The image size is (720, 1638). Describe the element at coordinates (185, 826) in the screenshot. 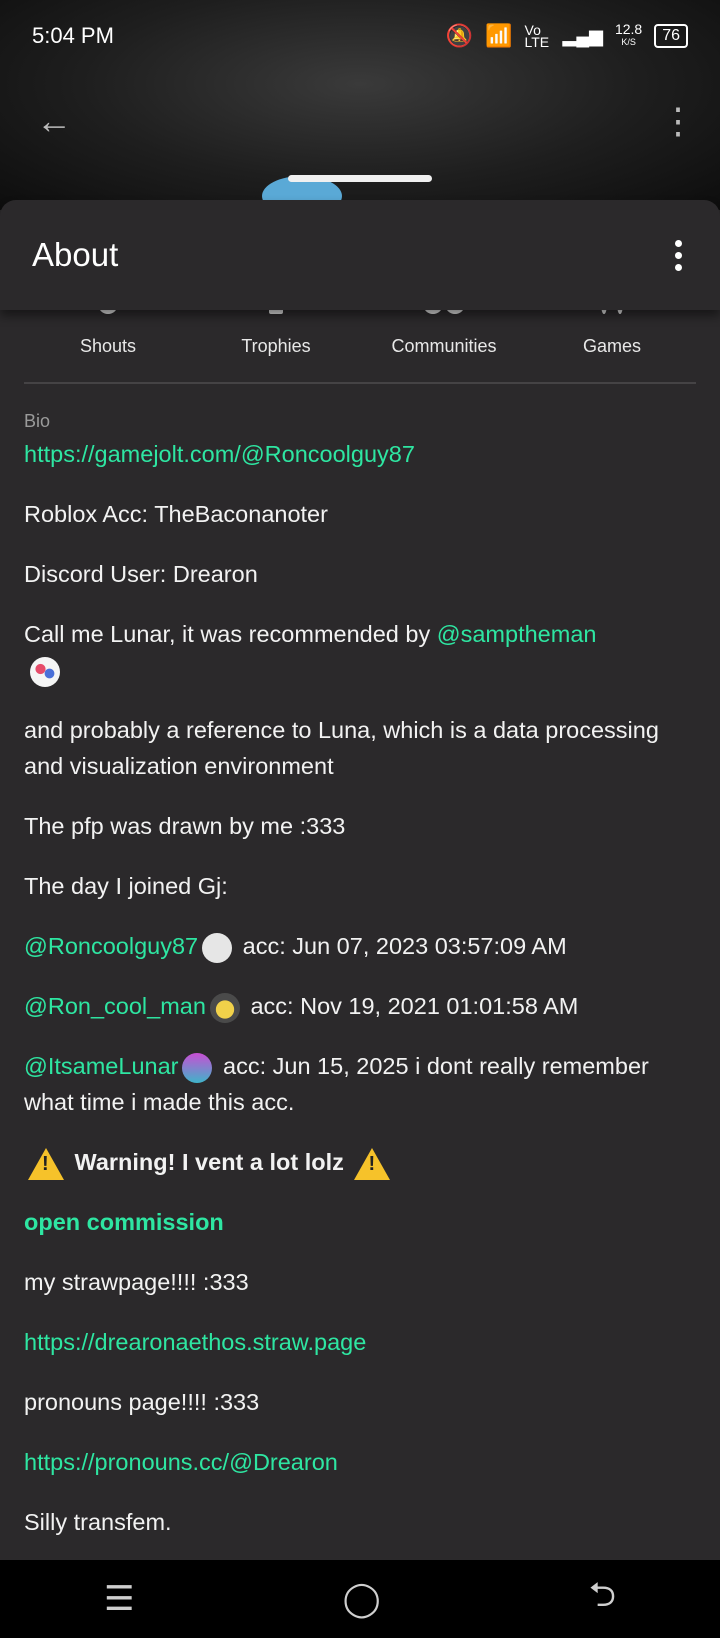

I see `pfp-text: The pfp was drawn by me :333` at that location.